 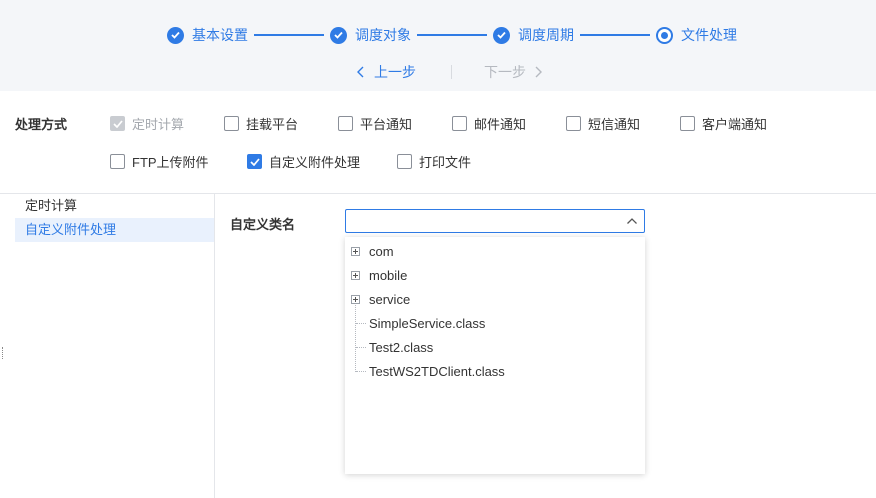 What do you see at coordinates (614, 124) in the screenshot?
I see `checkbox-label: 短信通知` at bounding box center [614, 124].